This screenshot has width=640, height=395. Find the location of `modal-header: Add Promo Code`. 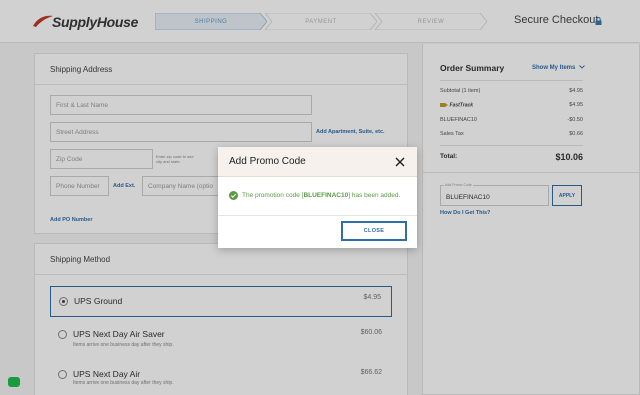

modal-header: Add Promo Code is located at coordinates (317, 162).